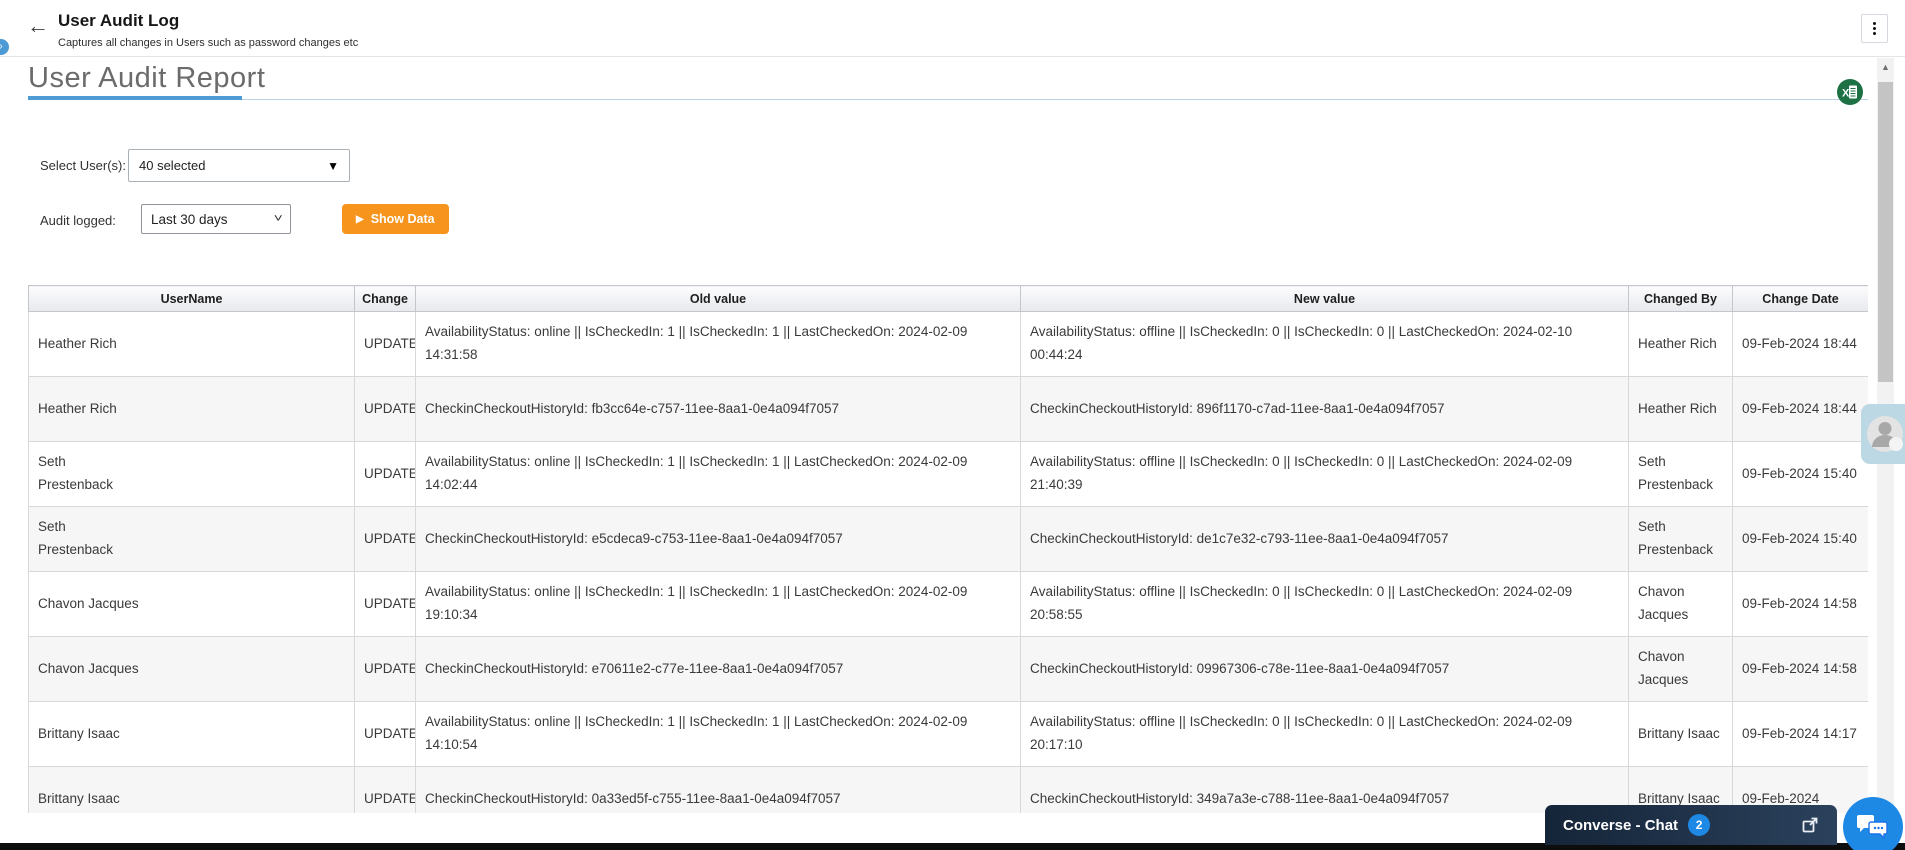  Describe the element at coordinates (135, 98) in the screenshot. I see `heading-accent-underline` at that location.